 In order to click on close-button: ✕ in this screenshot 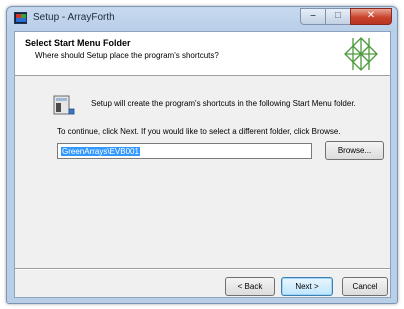, I will do `click(371, 16)`.